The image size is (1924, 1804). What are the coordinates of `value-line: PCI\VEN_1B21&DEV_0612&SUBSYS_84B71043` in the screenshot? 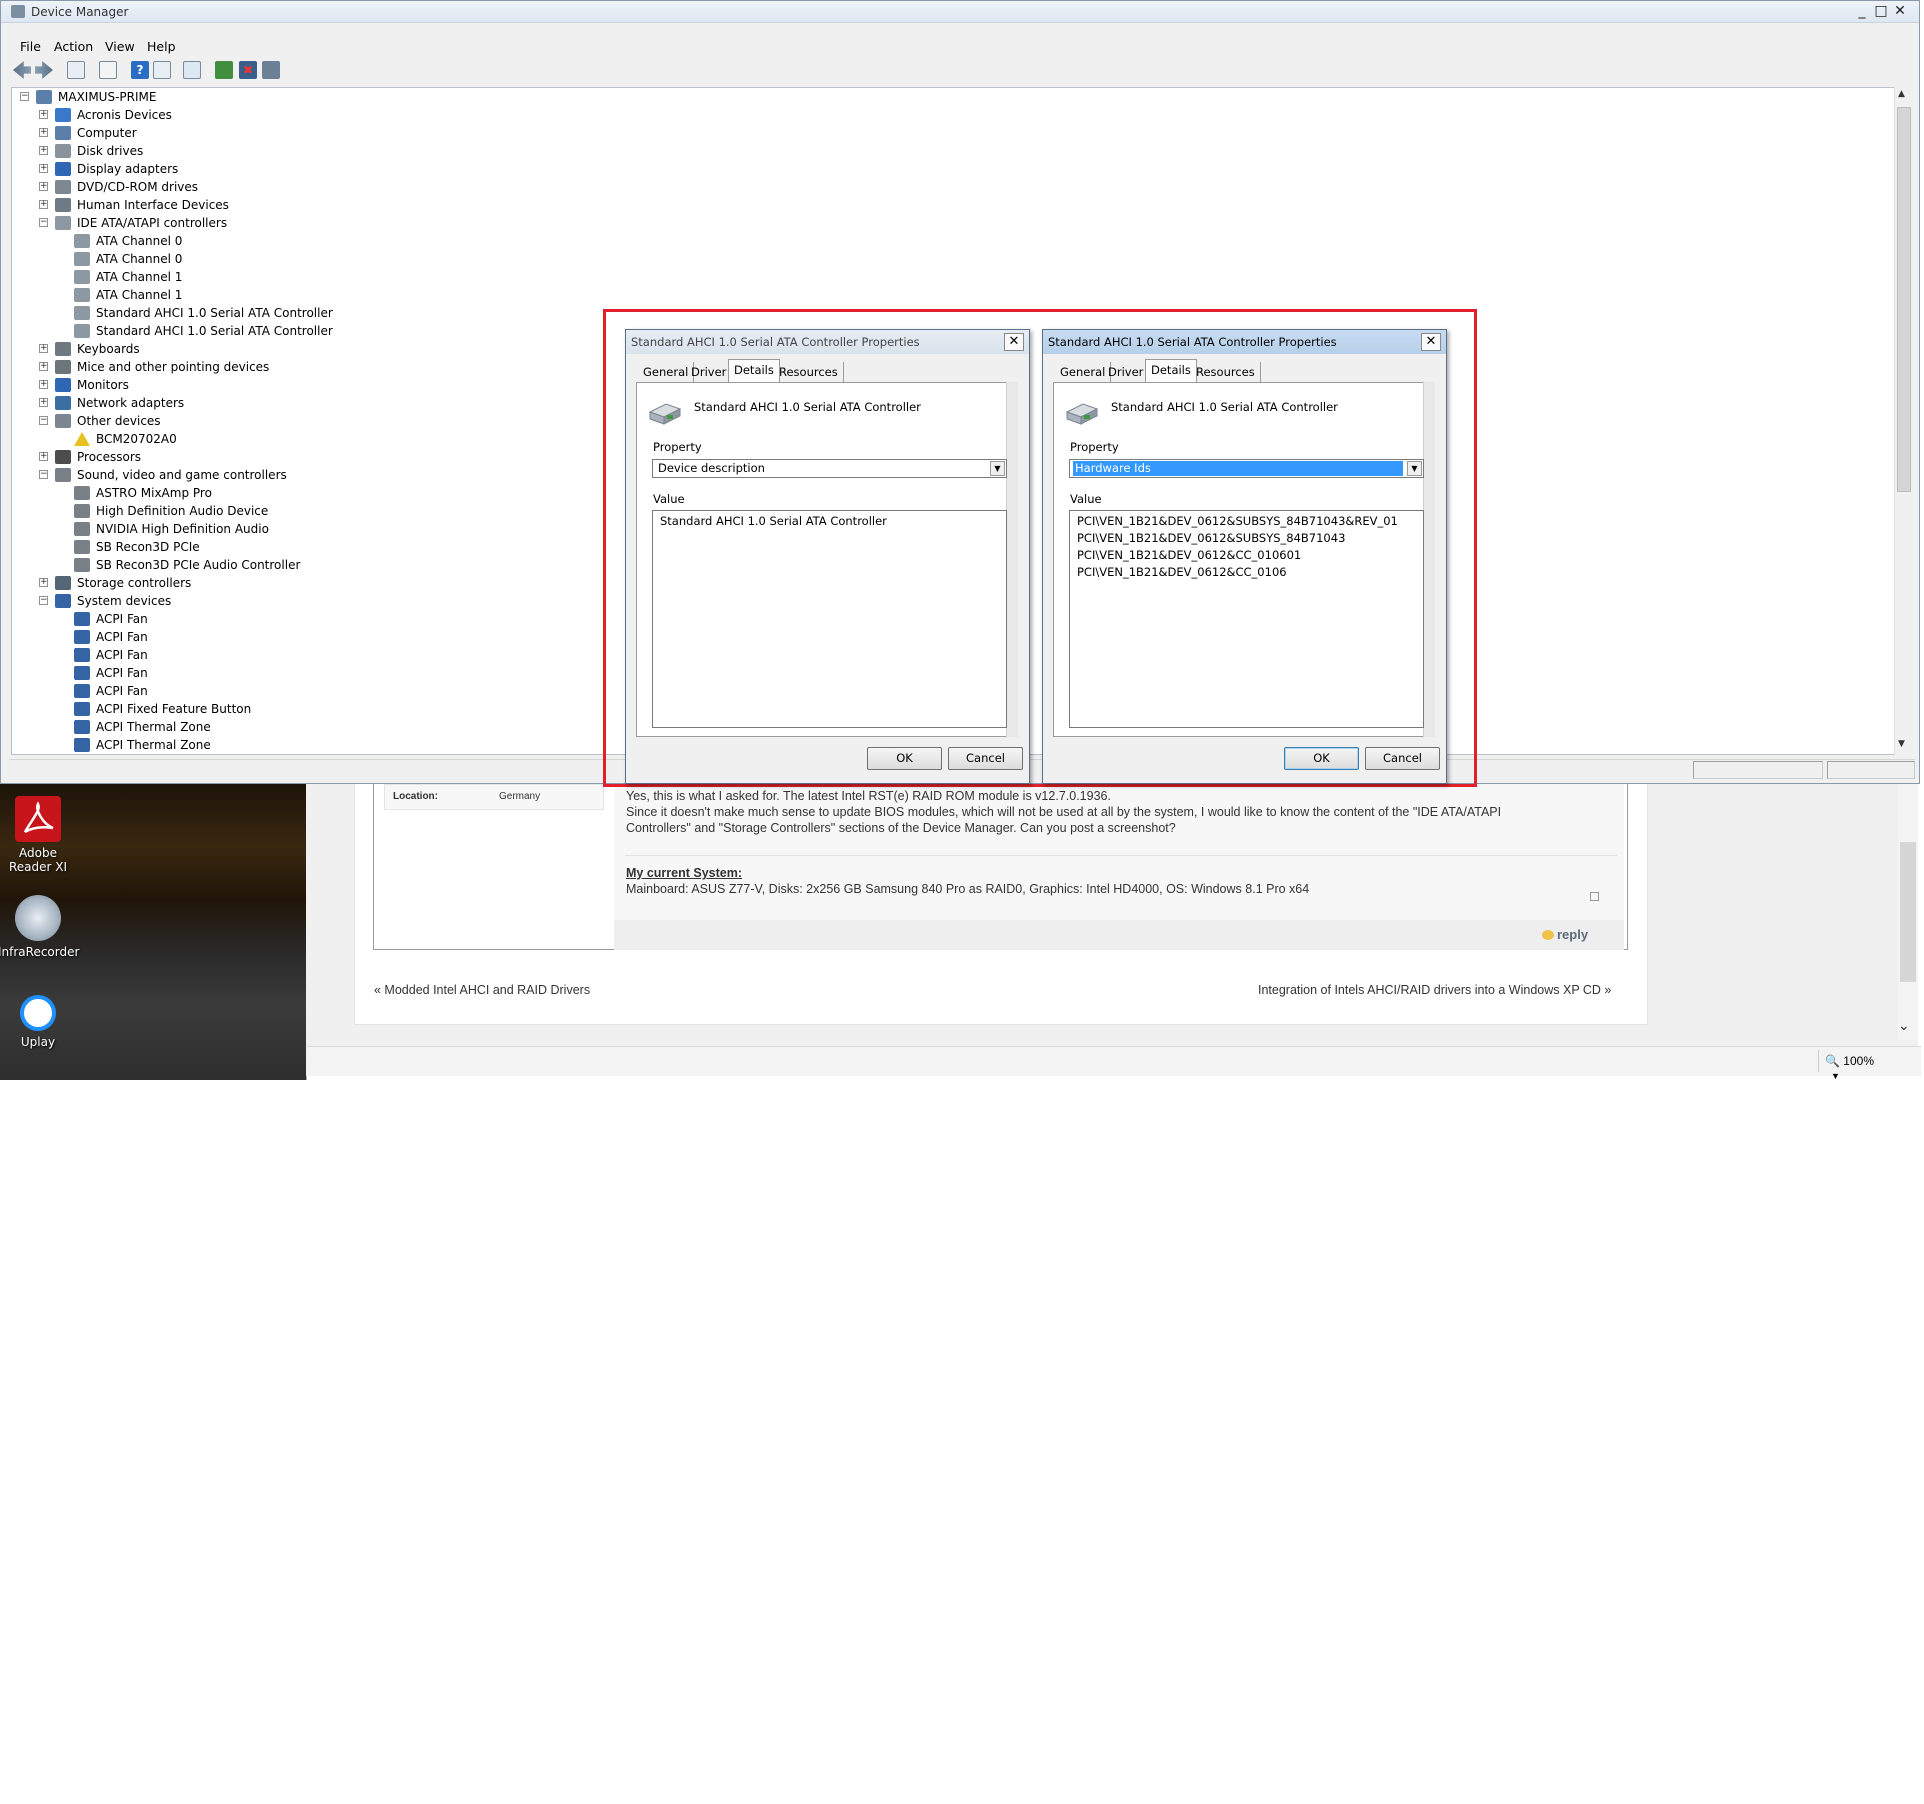 It's located at (1211, 538).